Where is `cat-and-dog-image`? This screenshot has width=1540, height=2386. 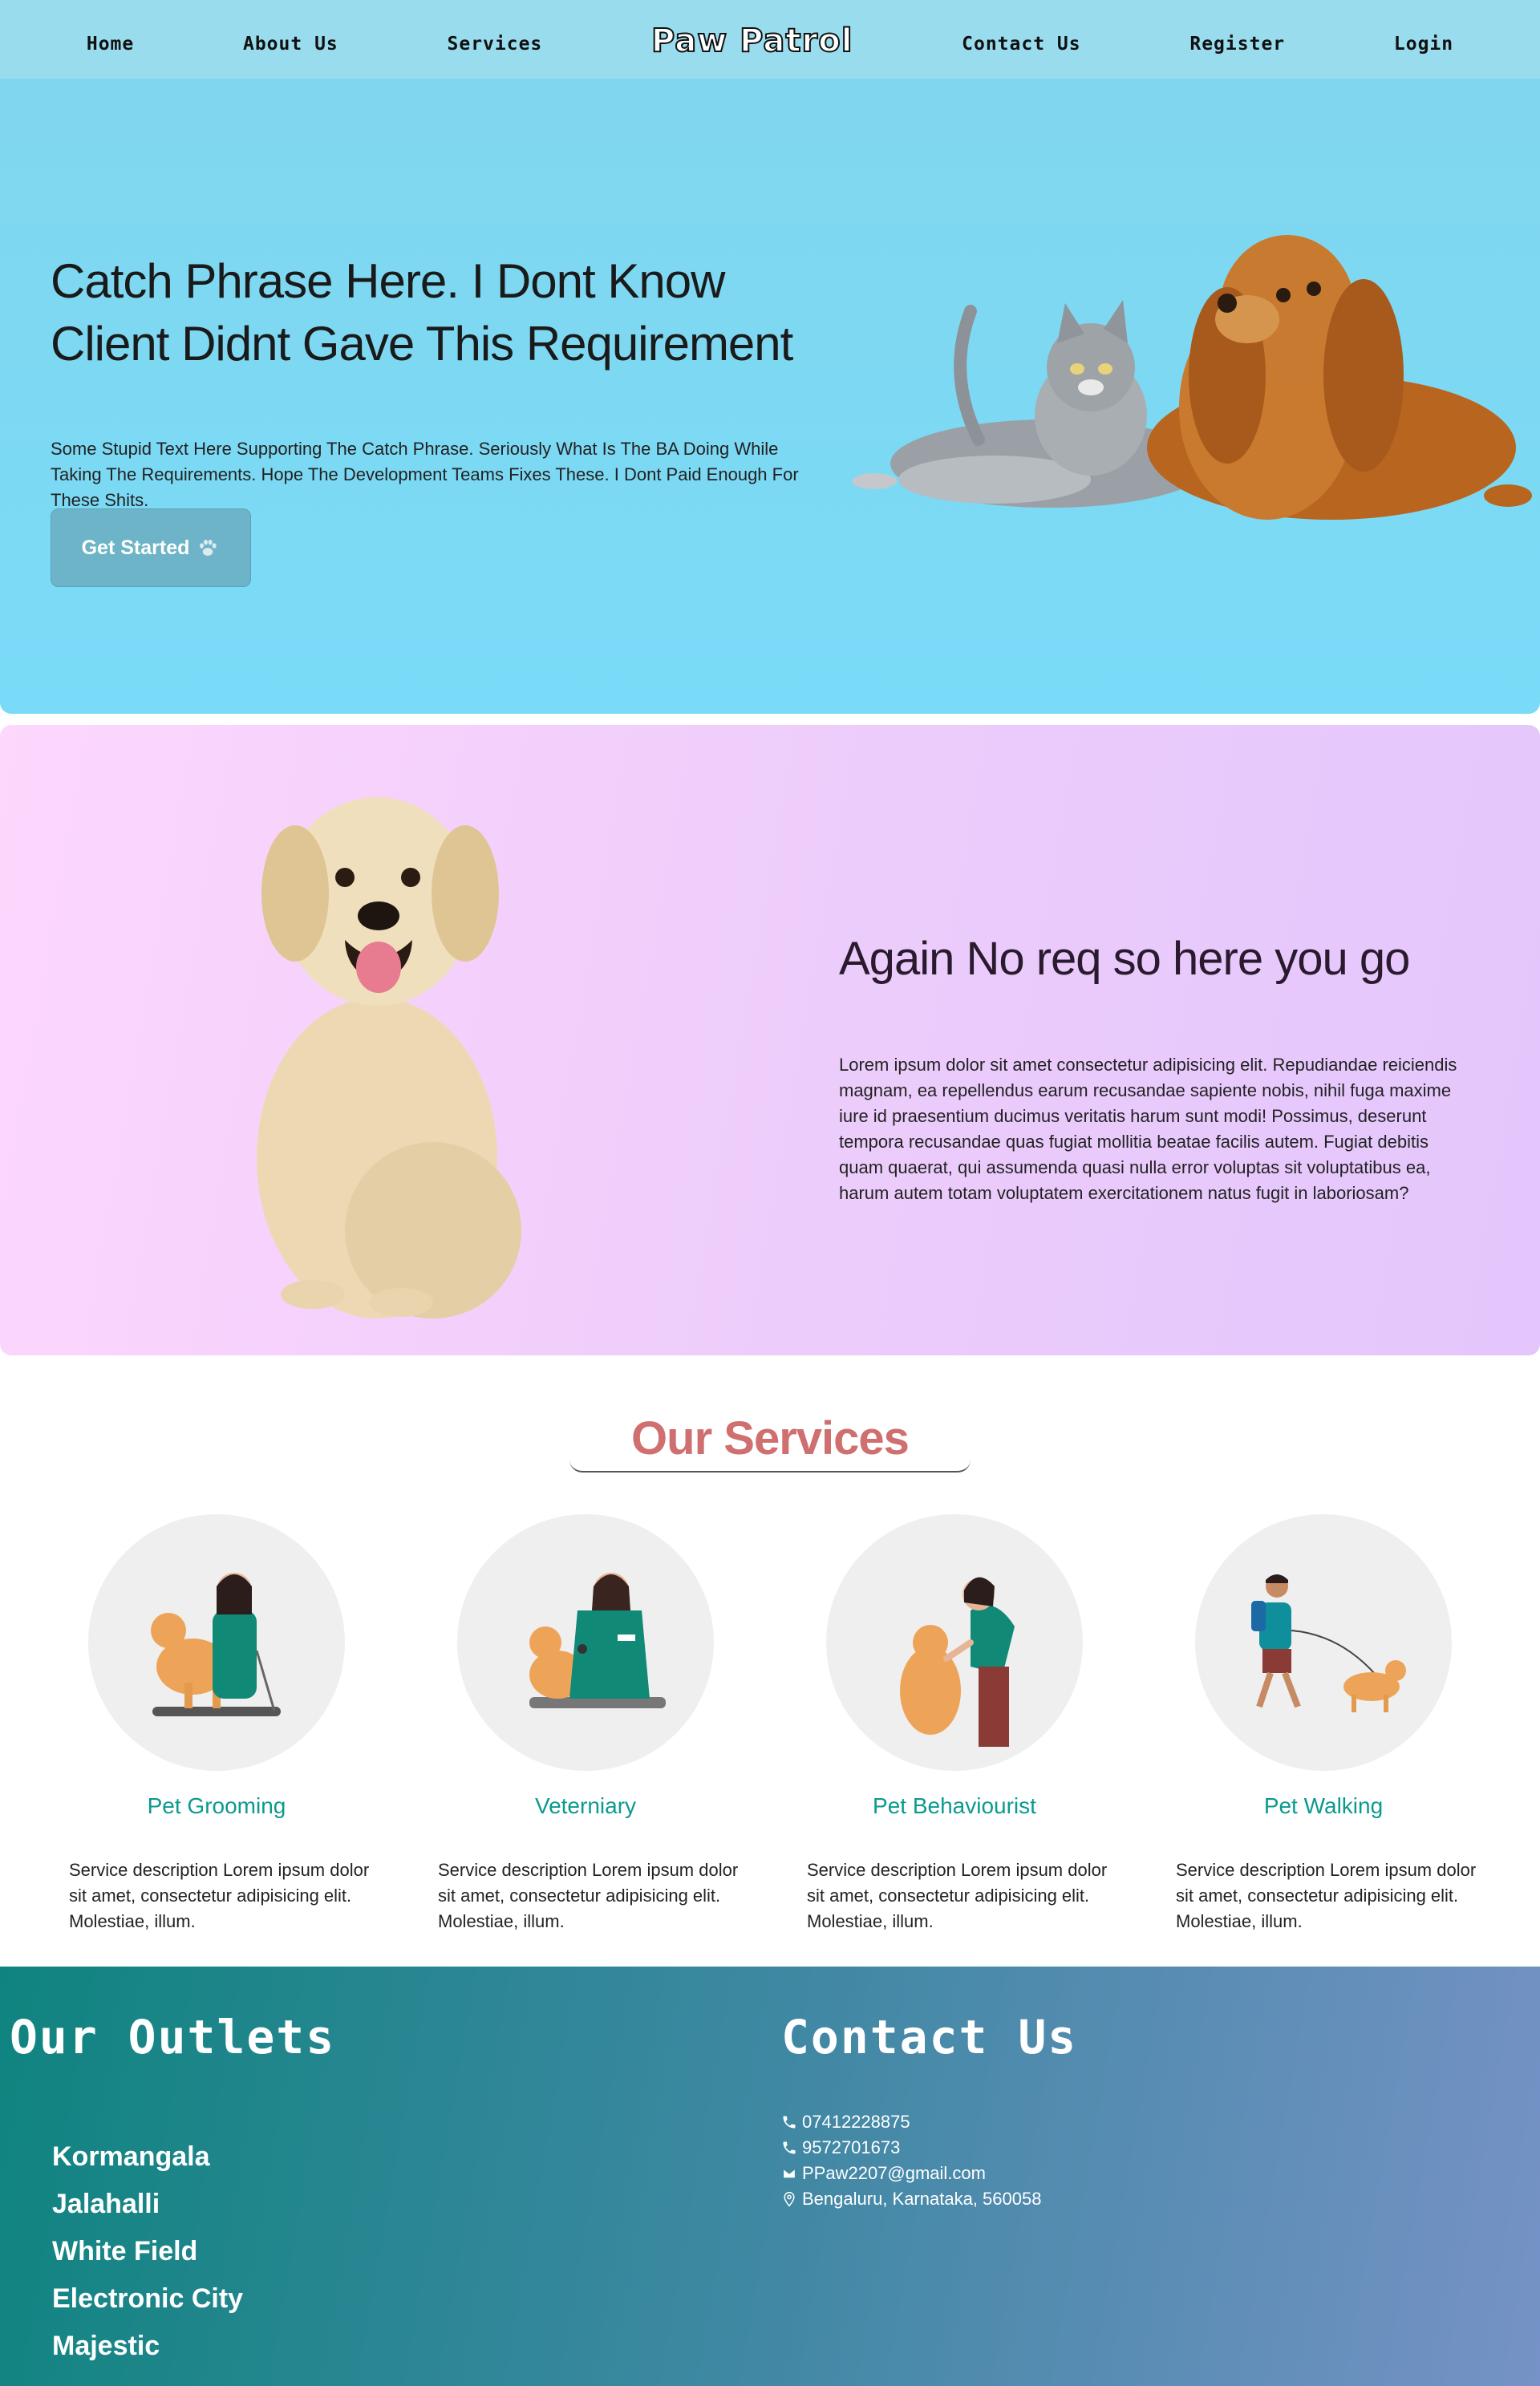 cat-and-dog-image is located at coordinates (1192, 377).